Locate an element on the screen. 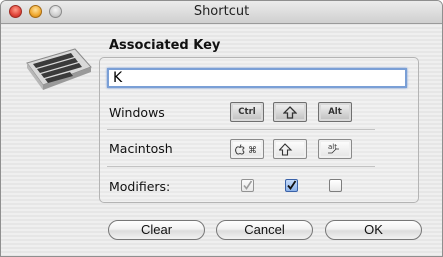 The height and width of the screenshot is (257, 443). associated-key-field is located at coordinates (257, 78).